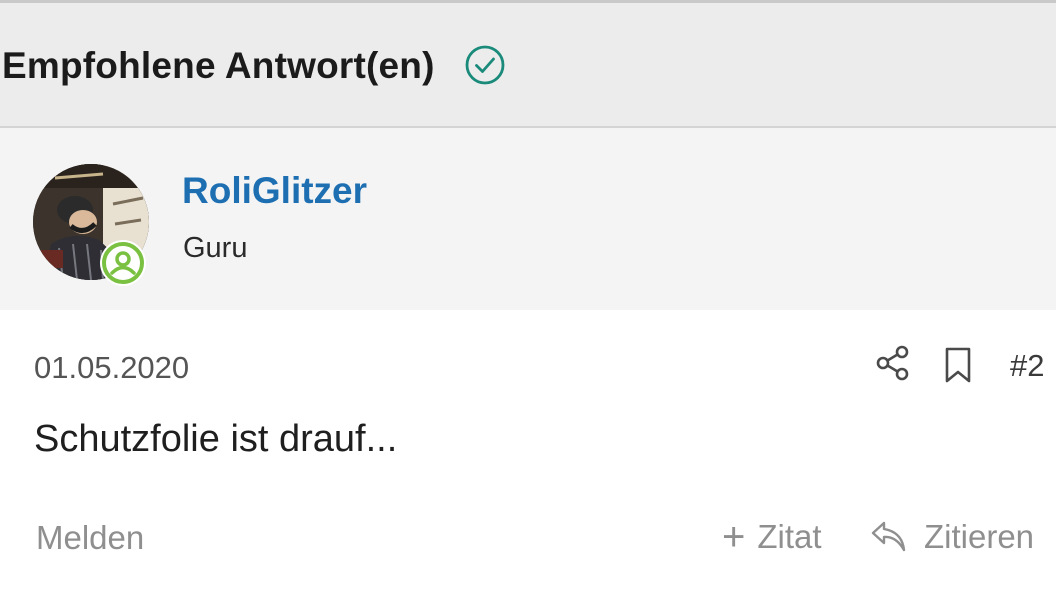 The image size is (1056, 603). I want to click on post-number-link: #2, so click(1027, 366).